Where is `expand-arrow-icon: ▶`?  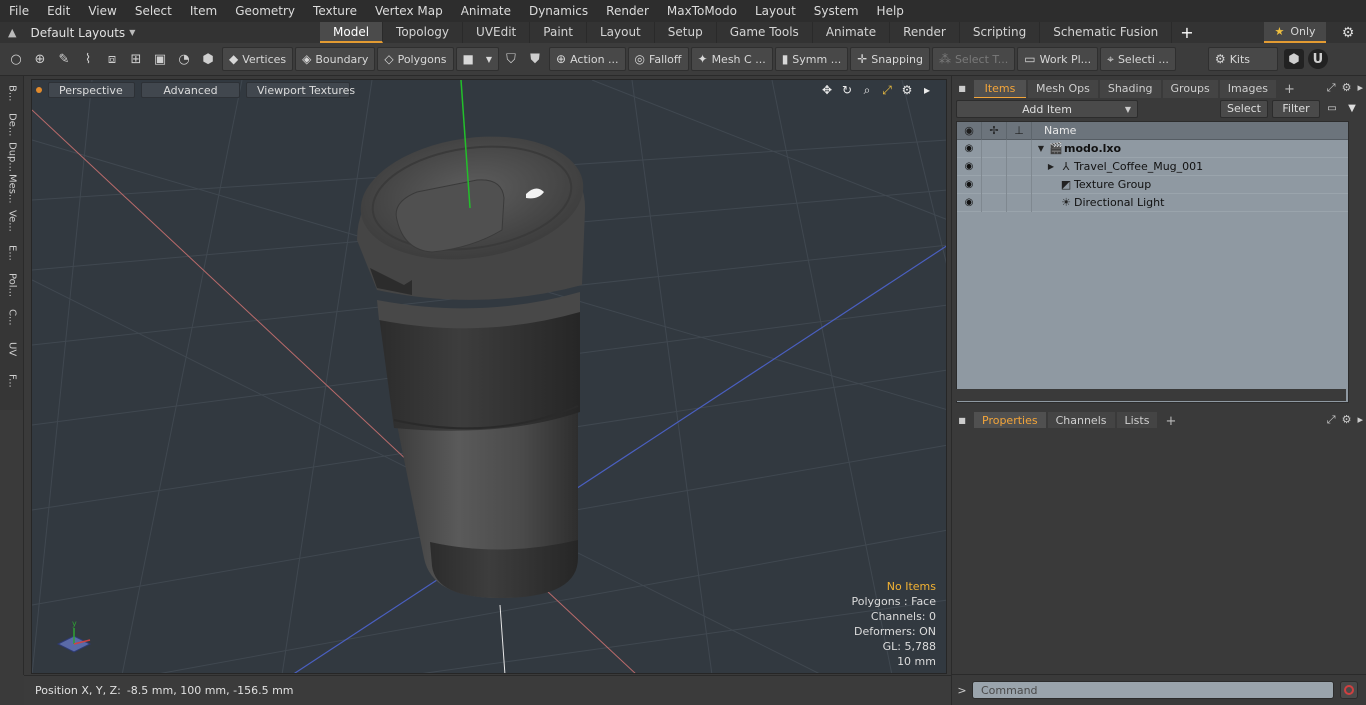
expand-arrow-icon: ▶ is located at coordinates (1051, 166).